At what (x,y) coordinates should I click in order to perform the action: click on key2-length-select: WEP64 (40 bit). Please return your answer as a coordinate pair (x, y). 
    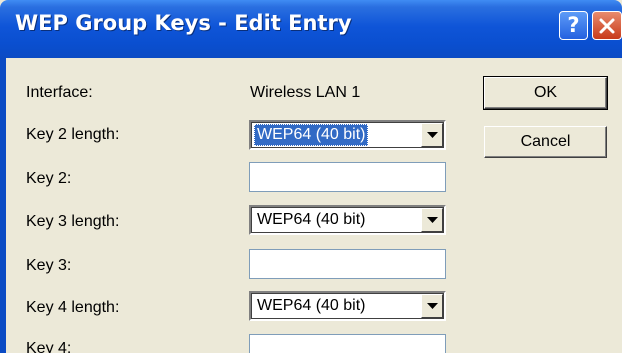
    Looking at the image, I should click on (347, 135).